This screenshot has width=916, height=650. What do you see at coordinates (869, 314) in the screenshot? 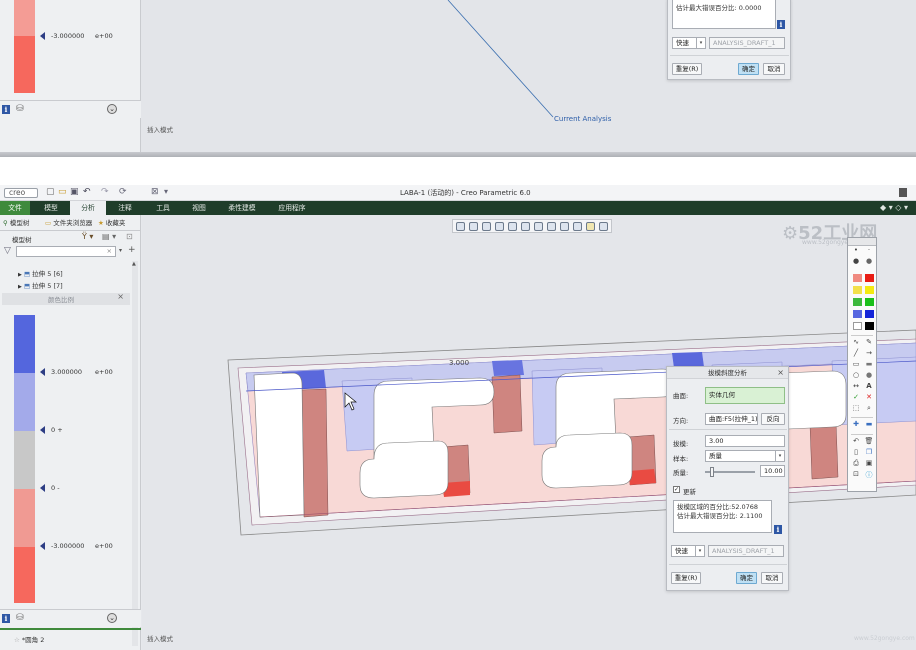
I see `swatch-blue` at bounding box center [869, 314].